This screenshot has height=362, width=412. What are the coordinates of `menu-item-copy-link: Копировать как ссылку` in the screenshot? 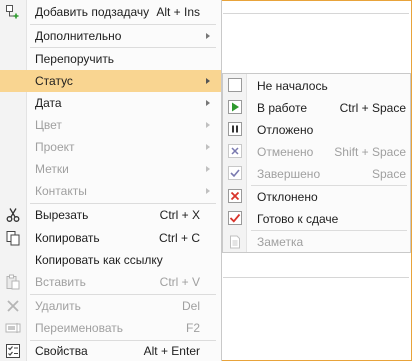 It's located at (110, 260).